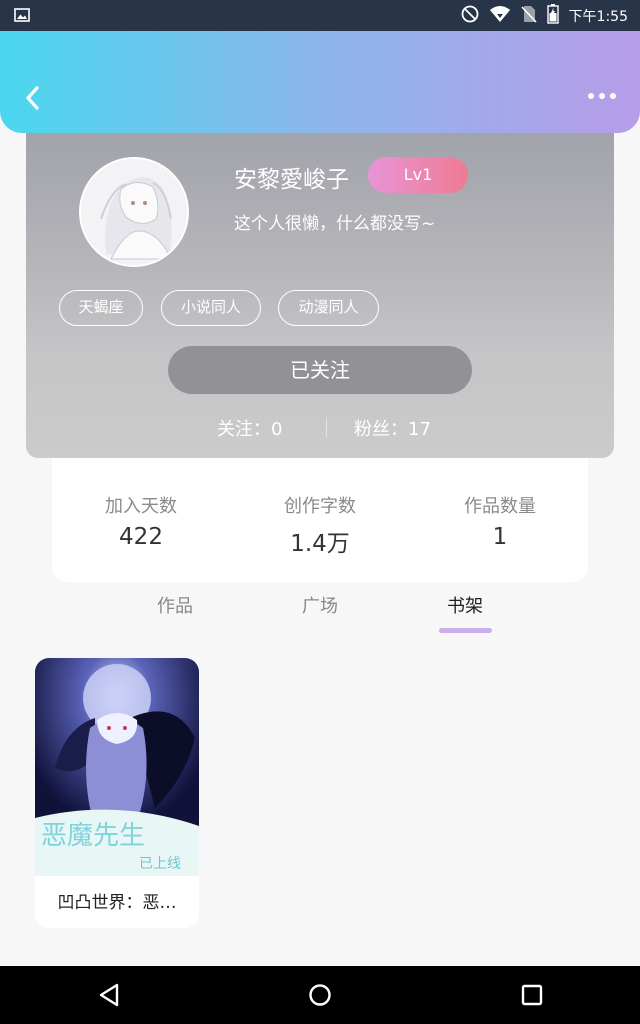  What do you see at coordinates (465, 630) in the screenshot?
I see `tab-active-indicator` at bounding box center [465, 630].